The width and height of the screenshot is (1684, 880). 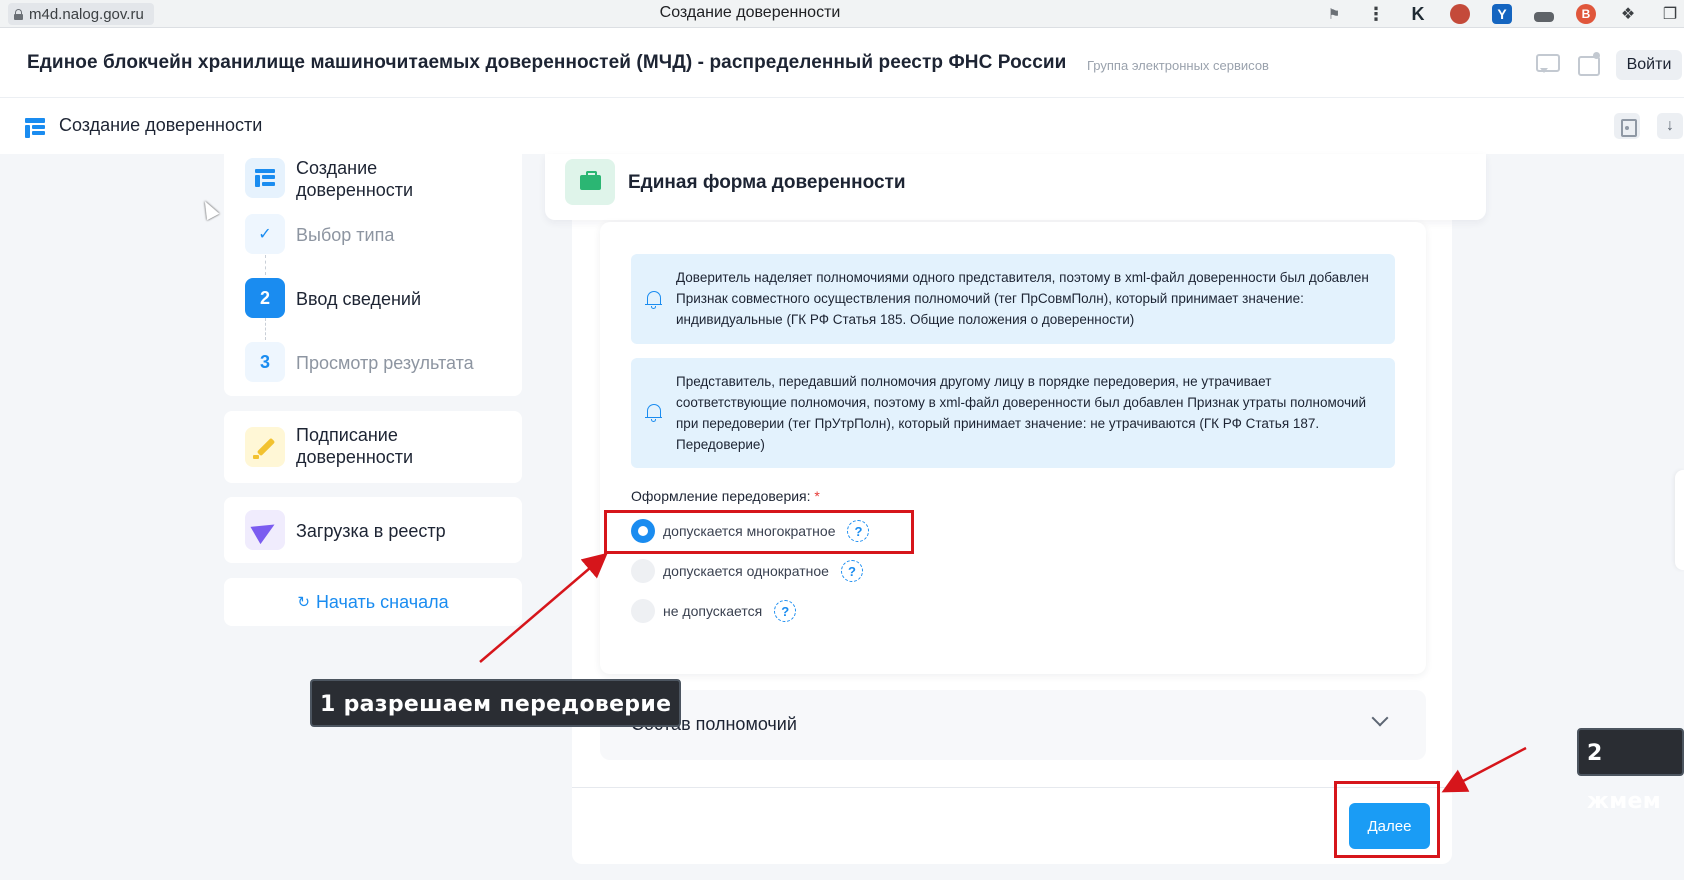 I want to click on upload-section-label: Загрузка в реестр, so click(x=371, y=531).